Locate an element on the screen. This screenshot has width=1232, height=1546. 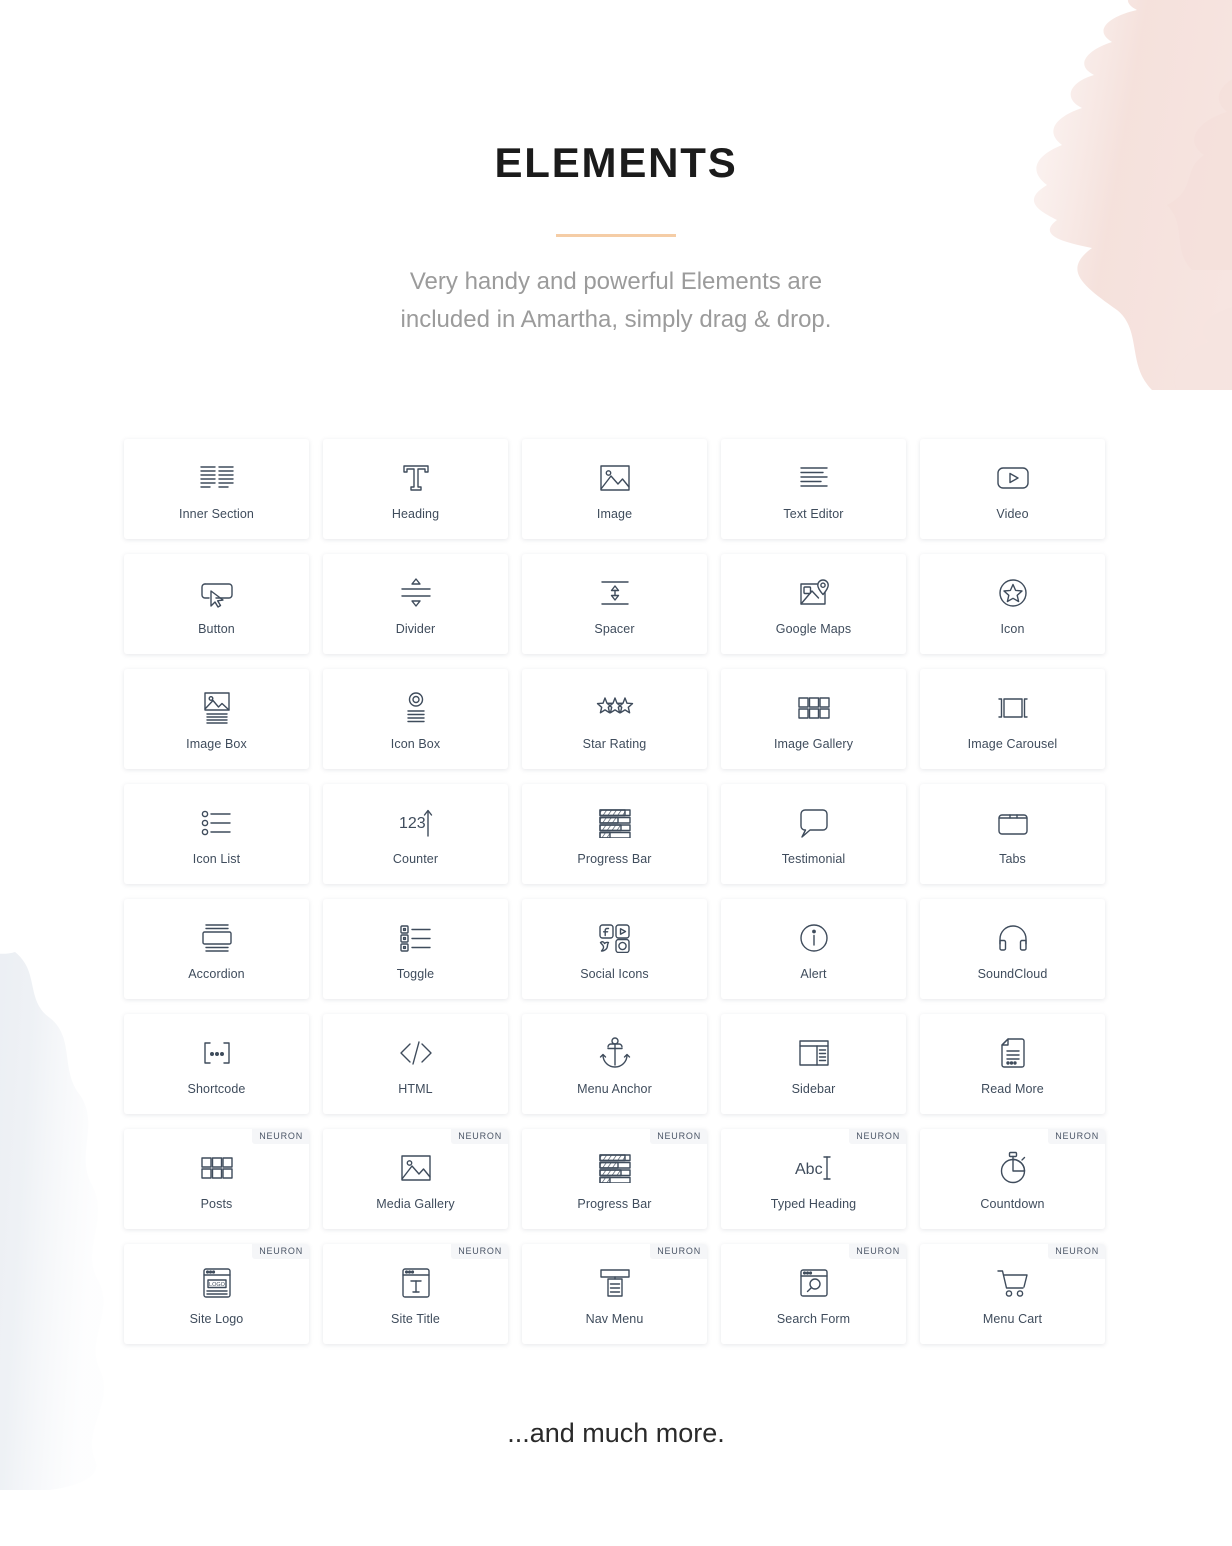
gallery-grid-icon is located at coordinates (814, 708).